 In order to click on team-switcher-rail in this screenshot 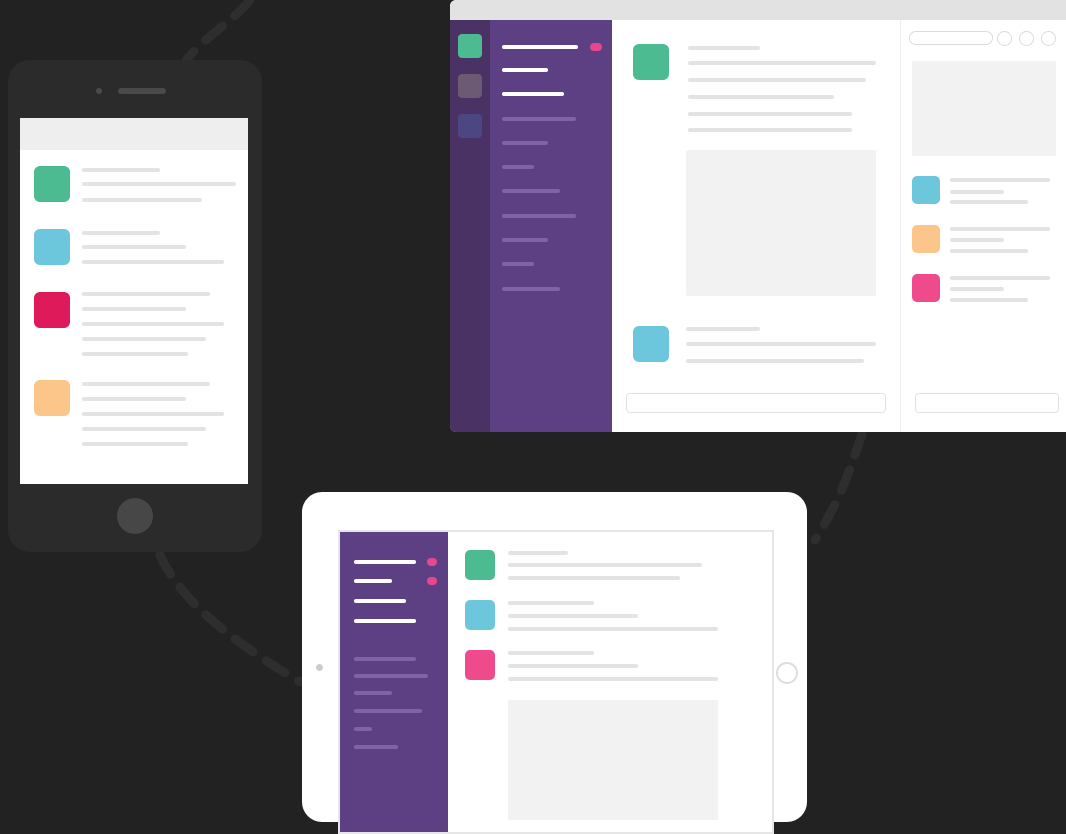, I will do `click(470, 226)`.